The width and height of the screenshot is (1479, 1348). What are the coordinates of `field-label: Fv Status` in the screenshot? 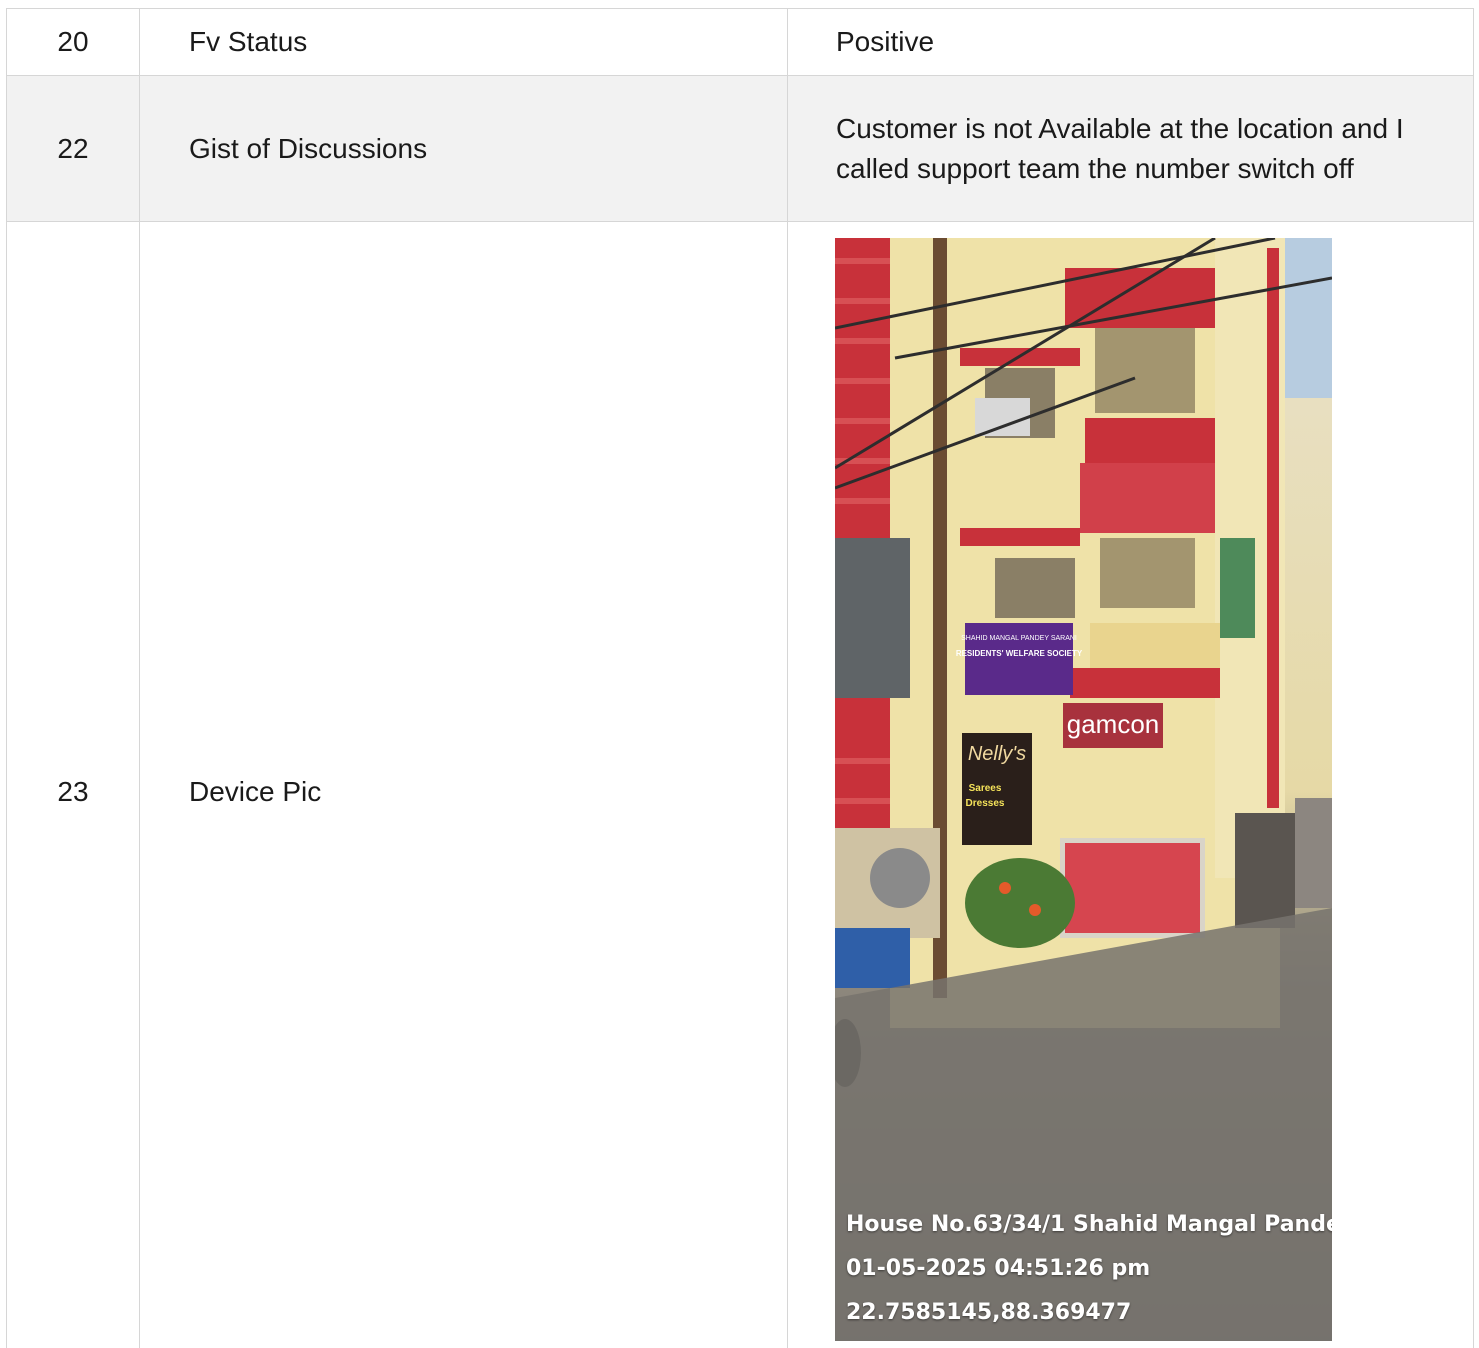 It's located at (463, 42).